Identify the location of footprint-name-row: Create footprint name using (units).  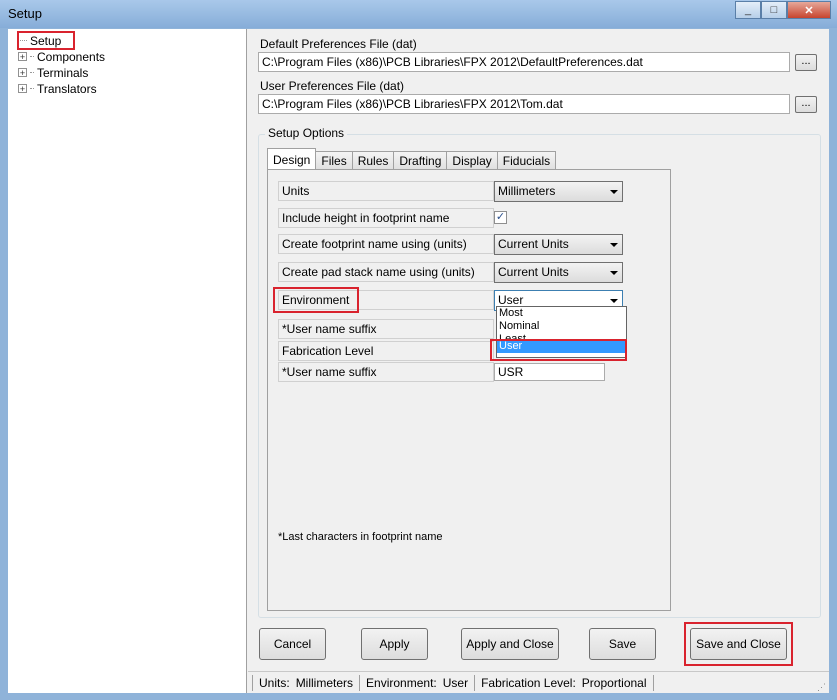
(386, 244).